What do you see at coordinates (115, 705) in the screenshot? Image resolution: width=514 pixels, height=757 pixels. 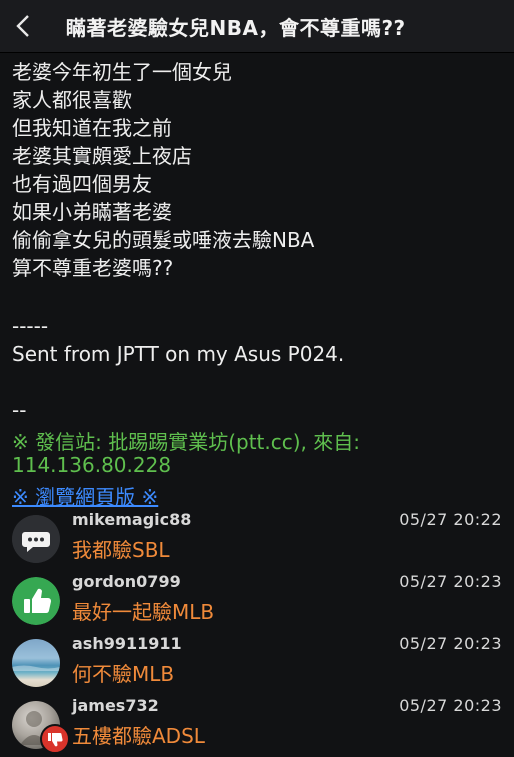 I see `comment-username: james732` at bounding box center [115, 705].